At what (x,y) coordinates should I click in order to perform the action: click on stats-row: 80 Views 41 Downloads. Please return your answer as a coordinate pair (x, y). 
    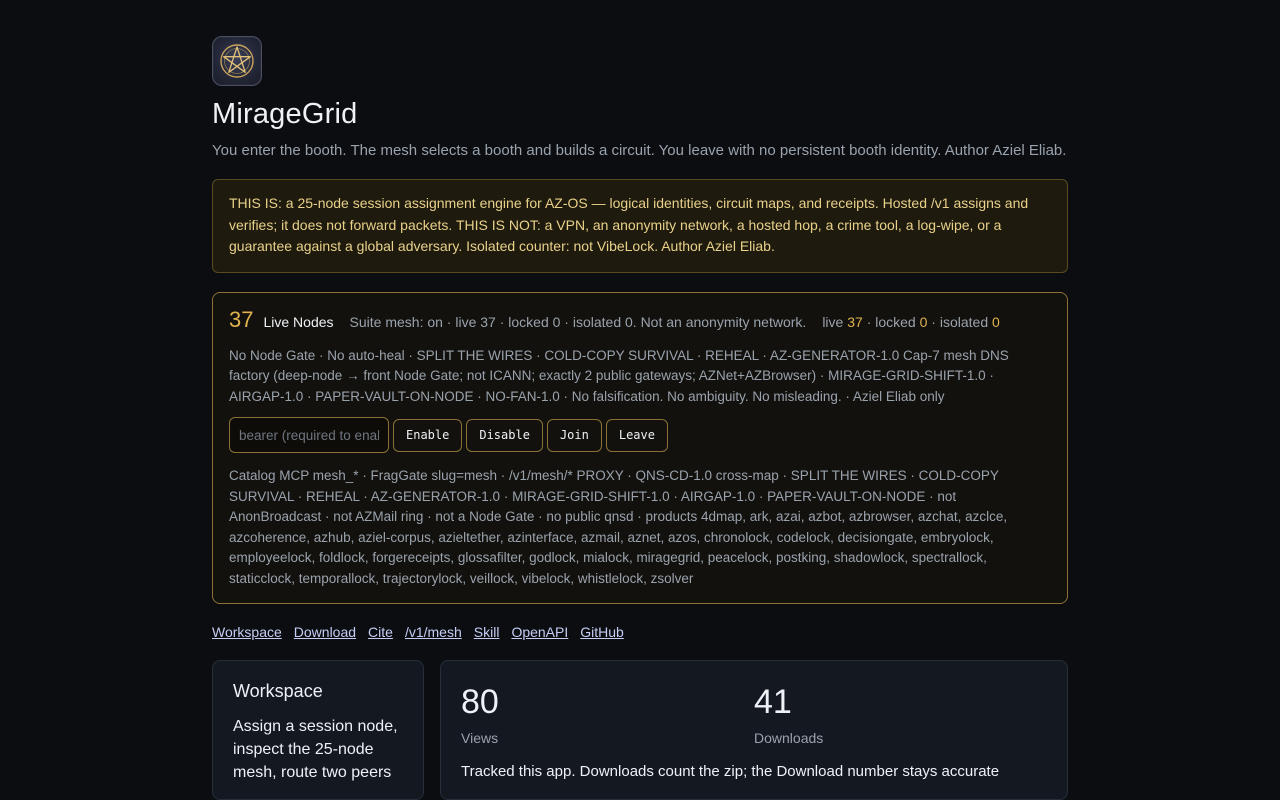
    Looking at the image, I should click on (754, 714).